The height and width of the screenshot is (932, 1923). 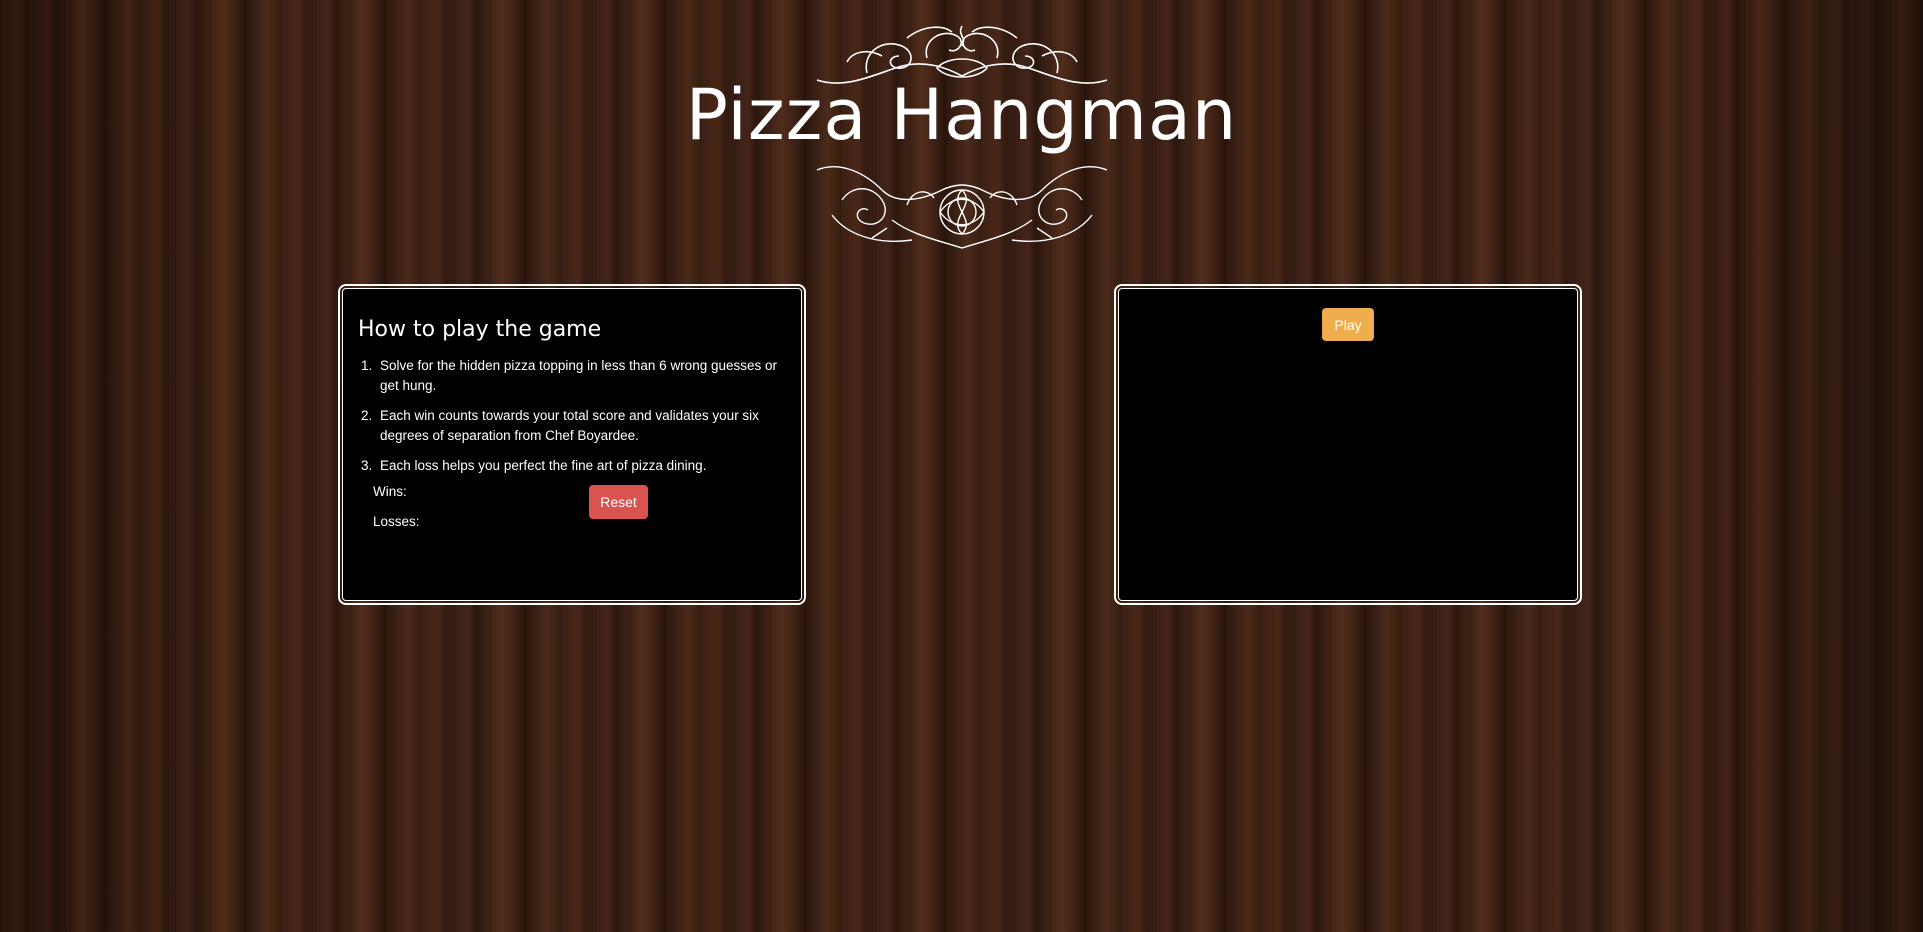 What do you see at coordinates (961, 115) in the screenshot?
I see `page-title: Pizza Hangman` at bounding box center [961, 115].